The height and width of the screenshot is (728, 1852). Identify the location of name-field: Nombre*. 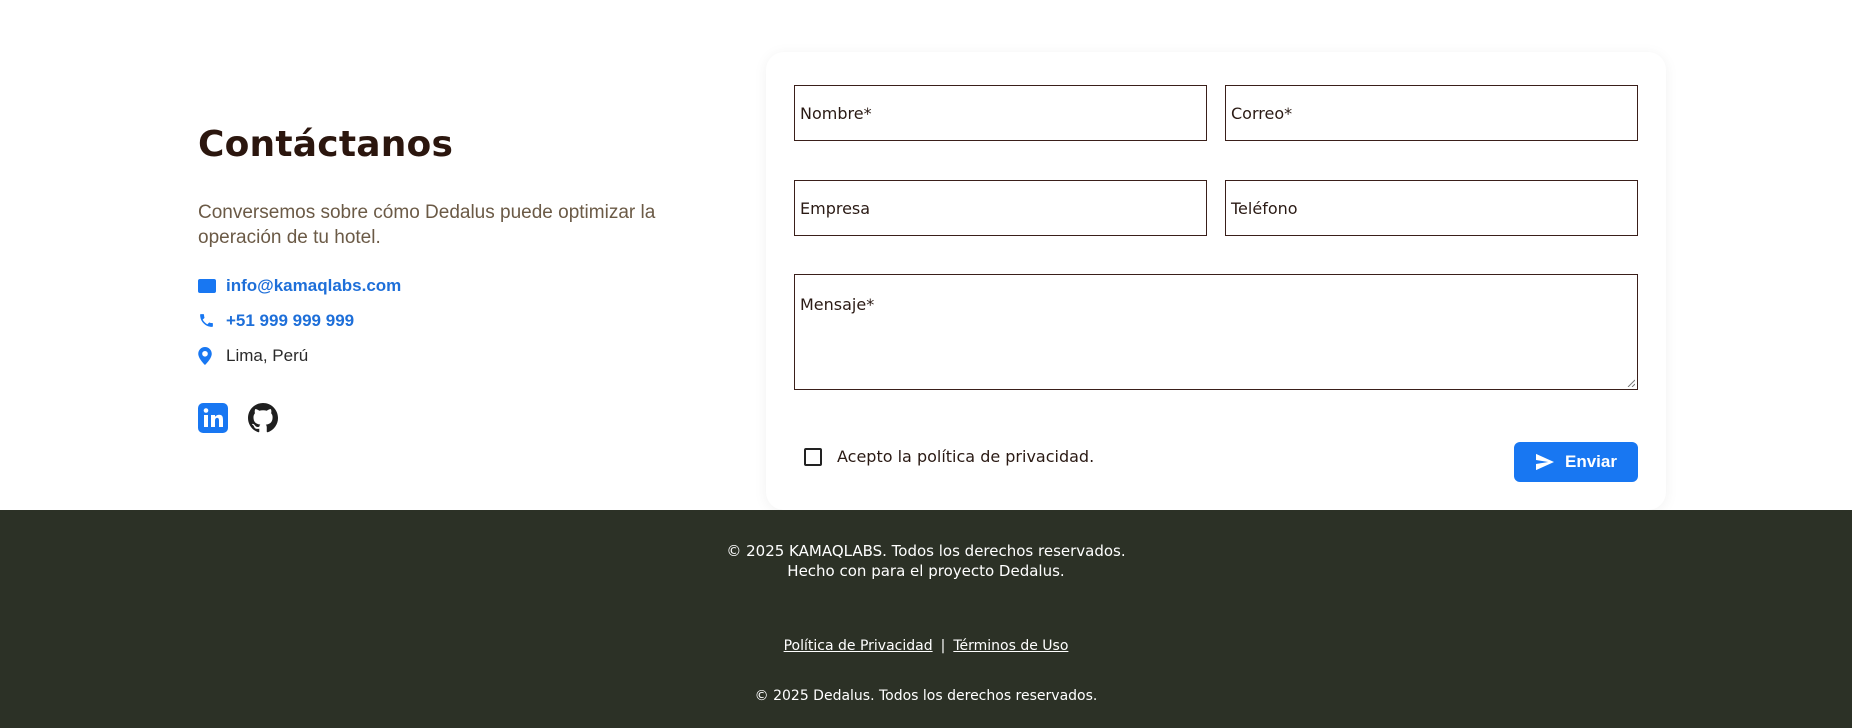
(1000, 113).